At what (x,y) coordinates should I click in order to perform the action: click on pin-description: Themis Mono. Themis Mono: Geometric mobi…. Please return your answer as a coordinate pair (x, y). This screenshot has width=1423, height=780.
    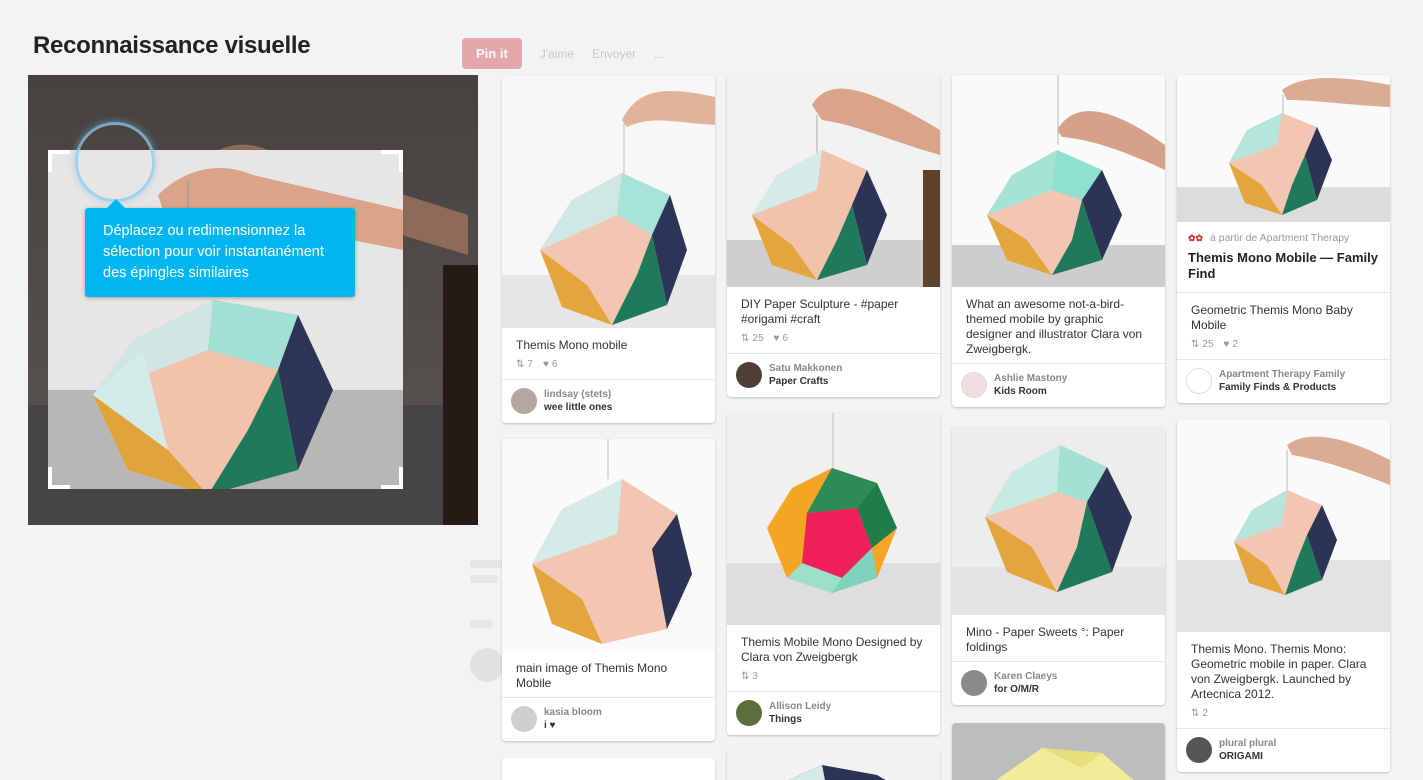
    Looking at the image, I should click on (1279, 671).